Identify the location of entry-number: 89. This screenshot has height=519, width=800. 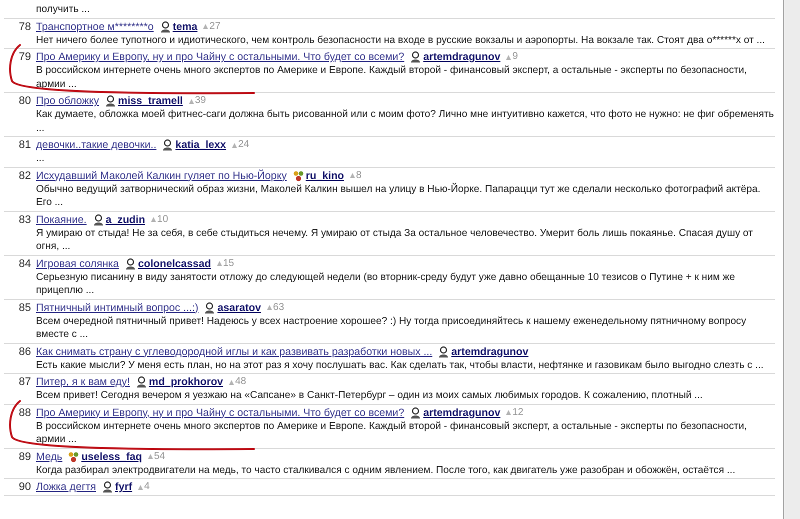
(25, 457).